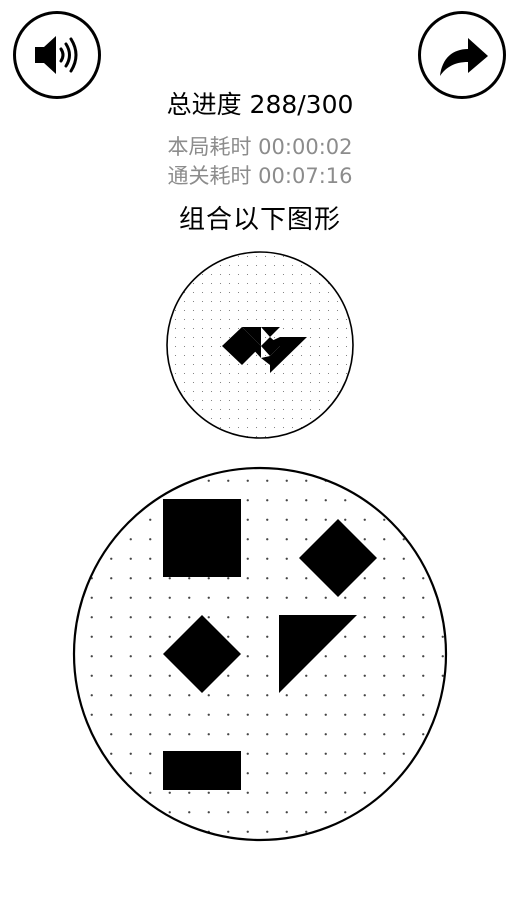 The height and width of the screenshot is (924, 520). What do you see at coordinates (260, 345) in the screenshot?
I see `target-board` at bounding box center [260, 345].